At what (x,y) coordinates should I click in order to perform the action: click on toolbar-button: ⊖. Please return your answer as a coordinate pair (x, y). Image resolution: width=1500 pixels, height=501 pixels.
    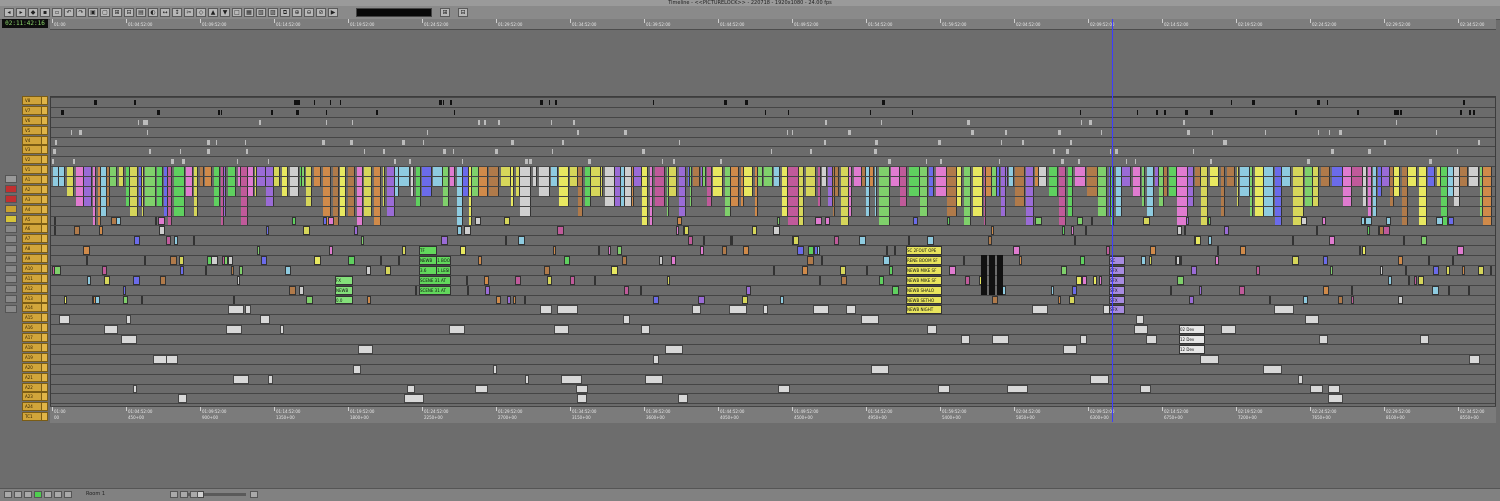
    Looking at the image, I should click on (309, 12).